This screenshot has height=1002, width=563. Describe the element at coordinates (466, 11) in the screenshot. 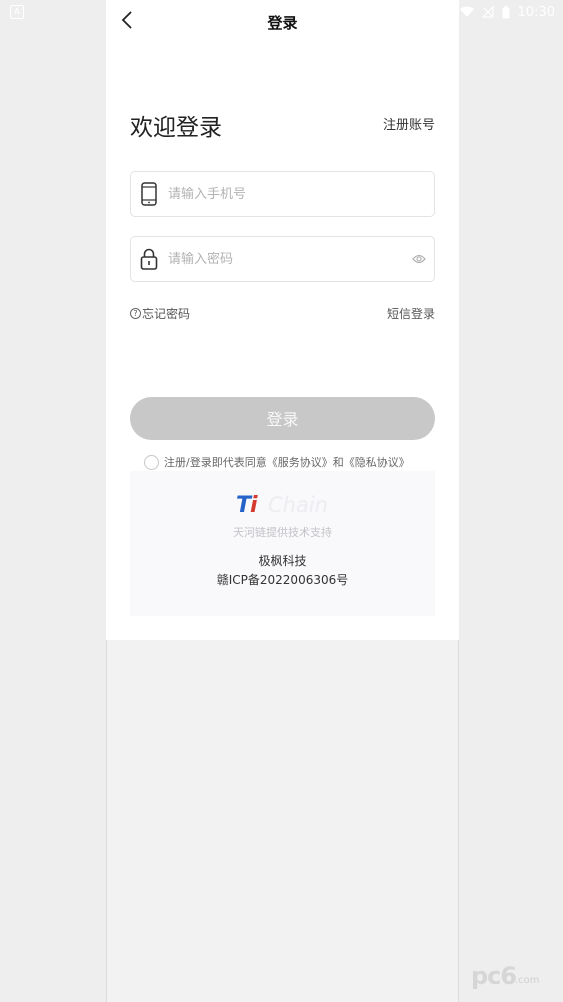

I see `wifi-icon` at that location.